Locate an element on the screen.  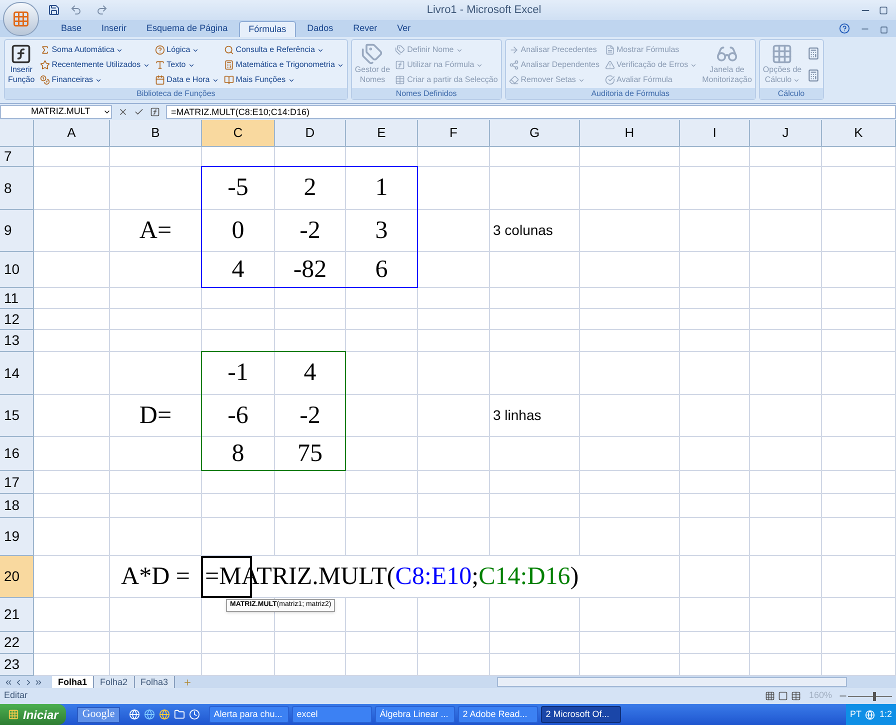
row-header: 21 is located at coordinates (17, 615).